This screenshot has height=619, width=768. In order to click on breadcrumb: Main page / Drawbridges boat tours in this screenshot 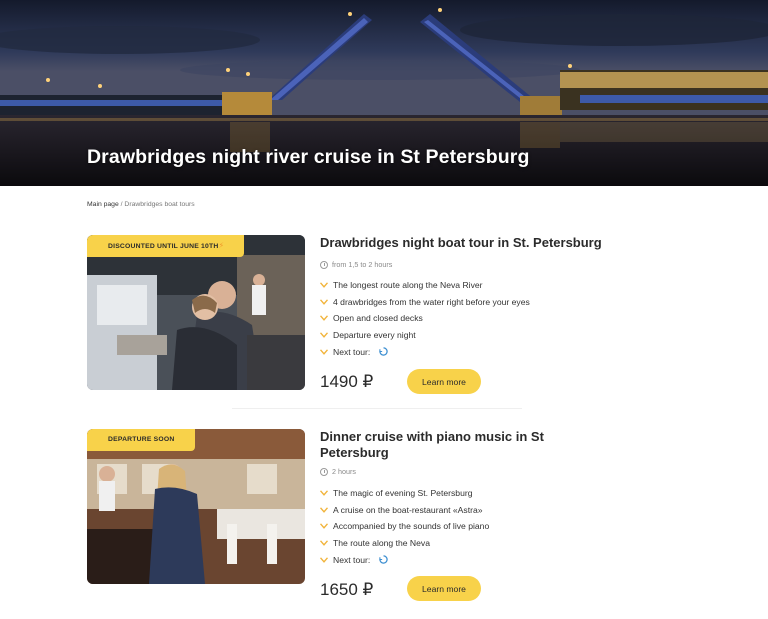, I will do `click(141, 204)`.